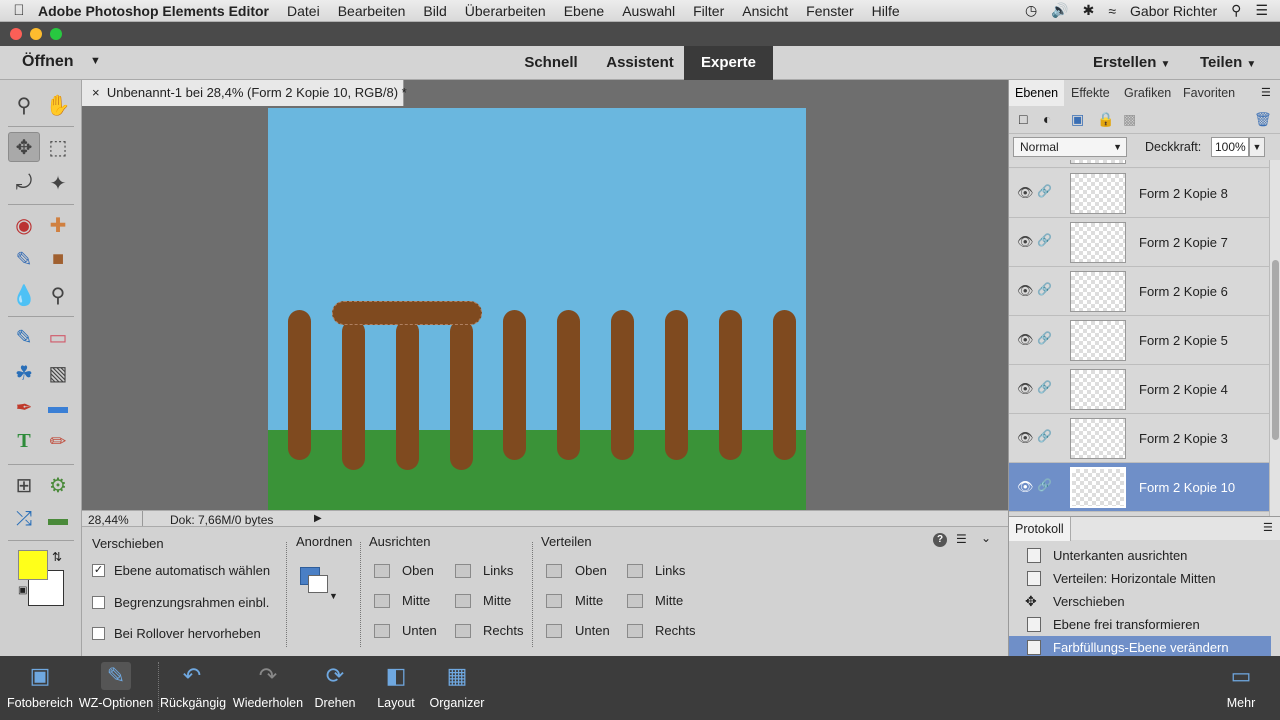 The height and width of the screenshot is (720, 1280). What do you see at coordinates (396, 686) in the screenshot?
I see `layout-button: ◧ Layout` at bounding box center [396, 686].